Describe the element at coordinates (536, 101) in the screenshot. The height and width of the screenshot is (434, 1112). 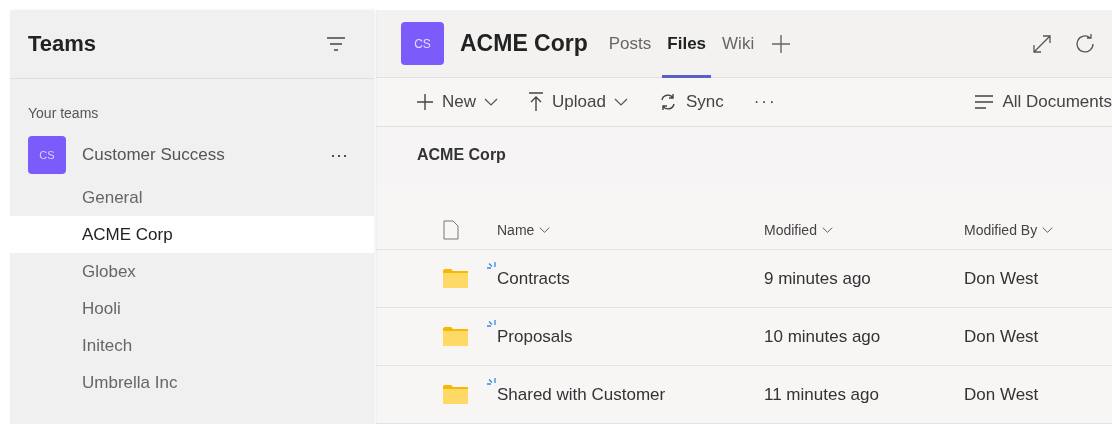
I see `upload-icon` at that location.